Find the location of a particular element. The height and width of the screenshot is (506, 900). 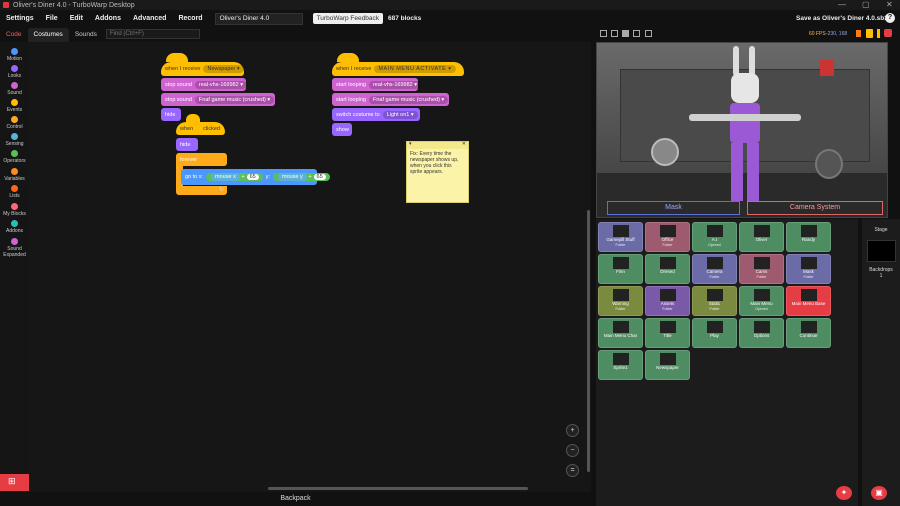

sprite-tile: Play is located at coordinates (714, 333).